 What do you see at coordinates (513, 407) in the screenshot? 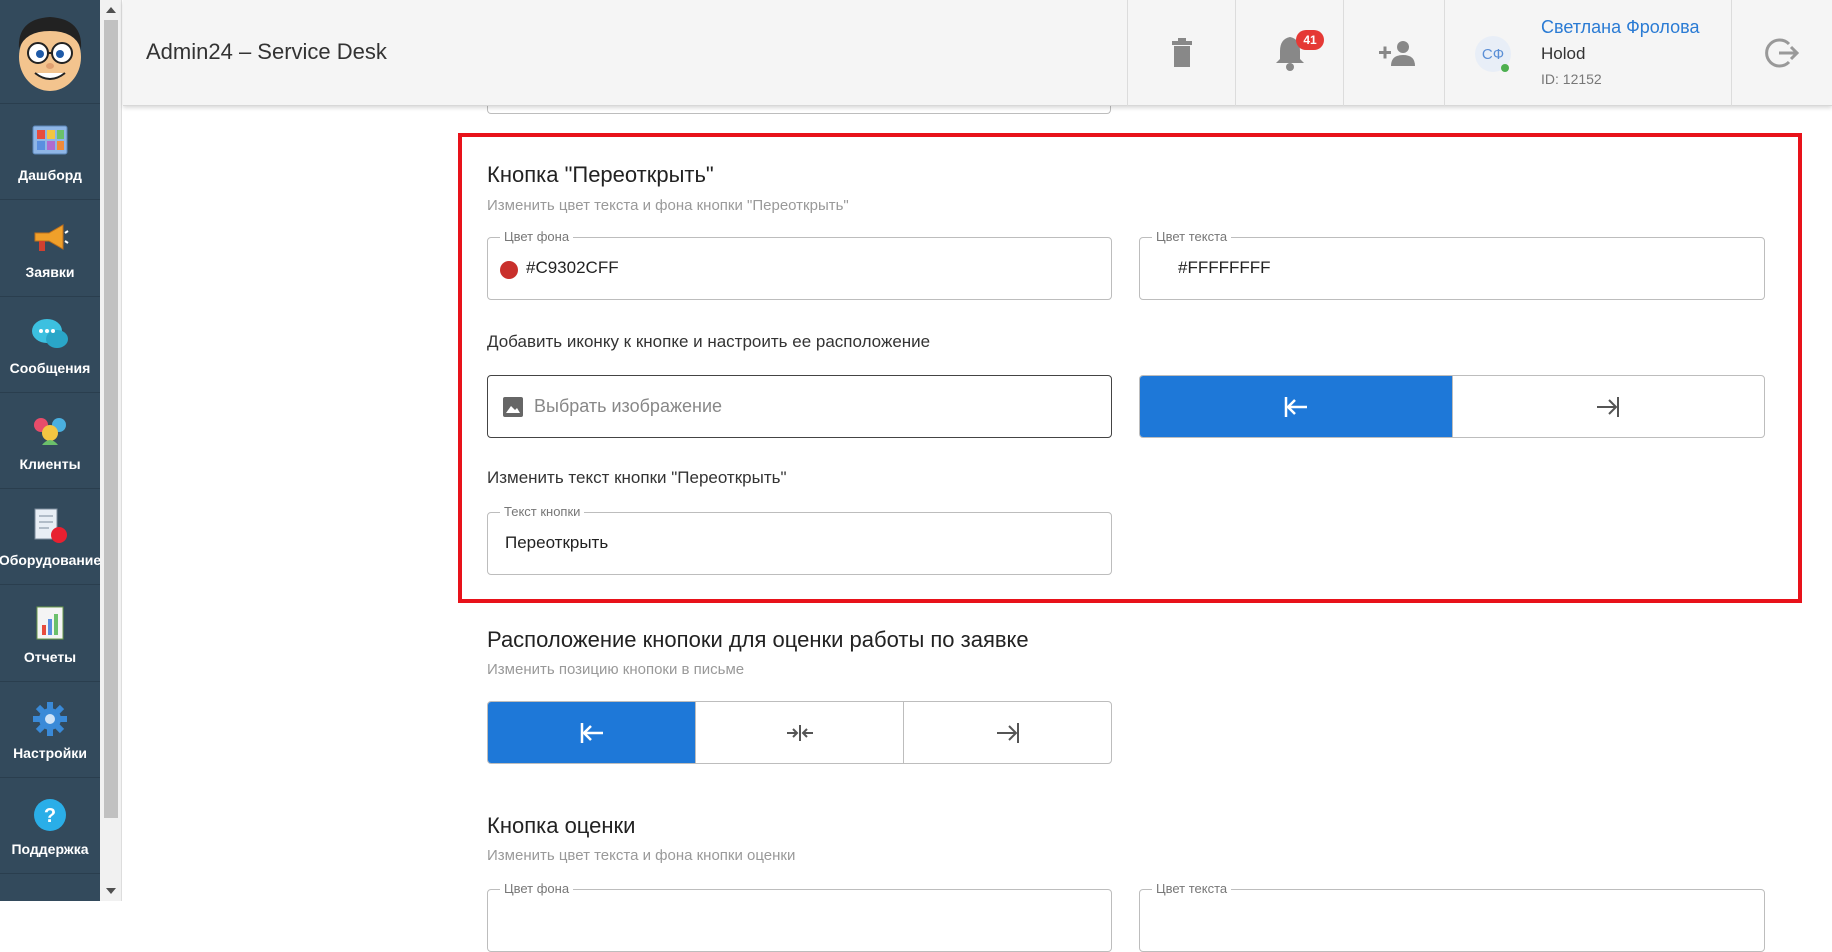
I see `image-icon` at bounding box center [513, 407].